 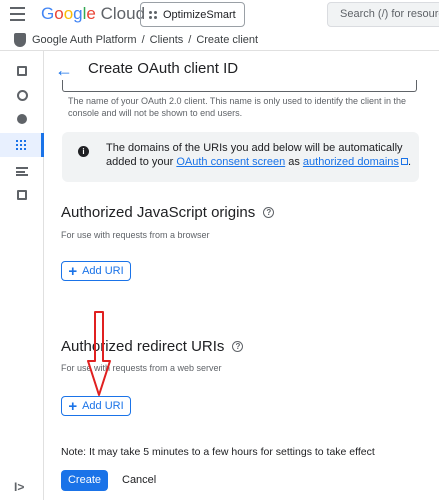 I want to click on left-nav-rail: I>, so click(x=22, y=275).